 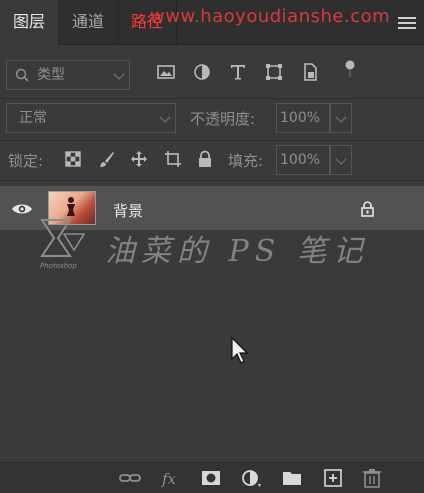 What do you see at coordinates (270, 16) in the screenshot?
I see `watermark-url: www.haoyoudianshe.com` at bounding box center [270, 16].